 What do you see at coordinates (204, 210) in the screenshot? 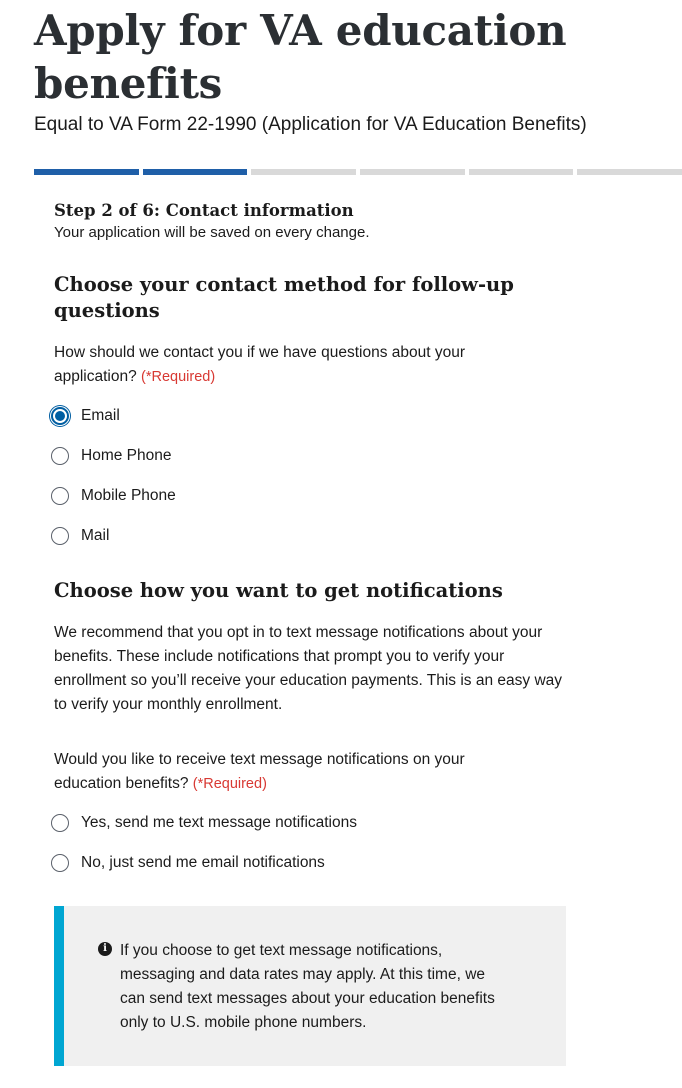
I see `step-heading: Step 2 of 6: Contact information` at bounding box center [204, 210].